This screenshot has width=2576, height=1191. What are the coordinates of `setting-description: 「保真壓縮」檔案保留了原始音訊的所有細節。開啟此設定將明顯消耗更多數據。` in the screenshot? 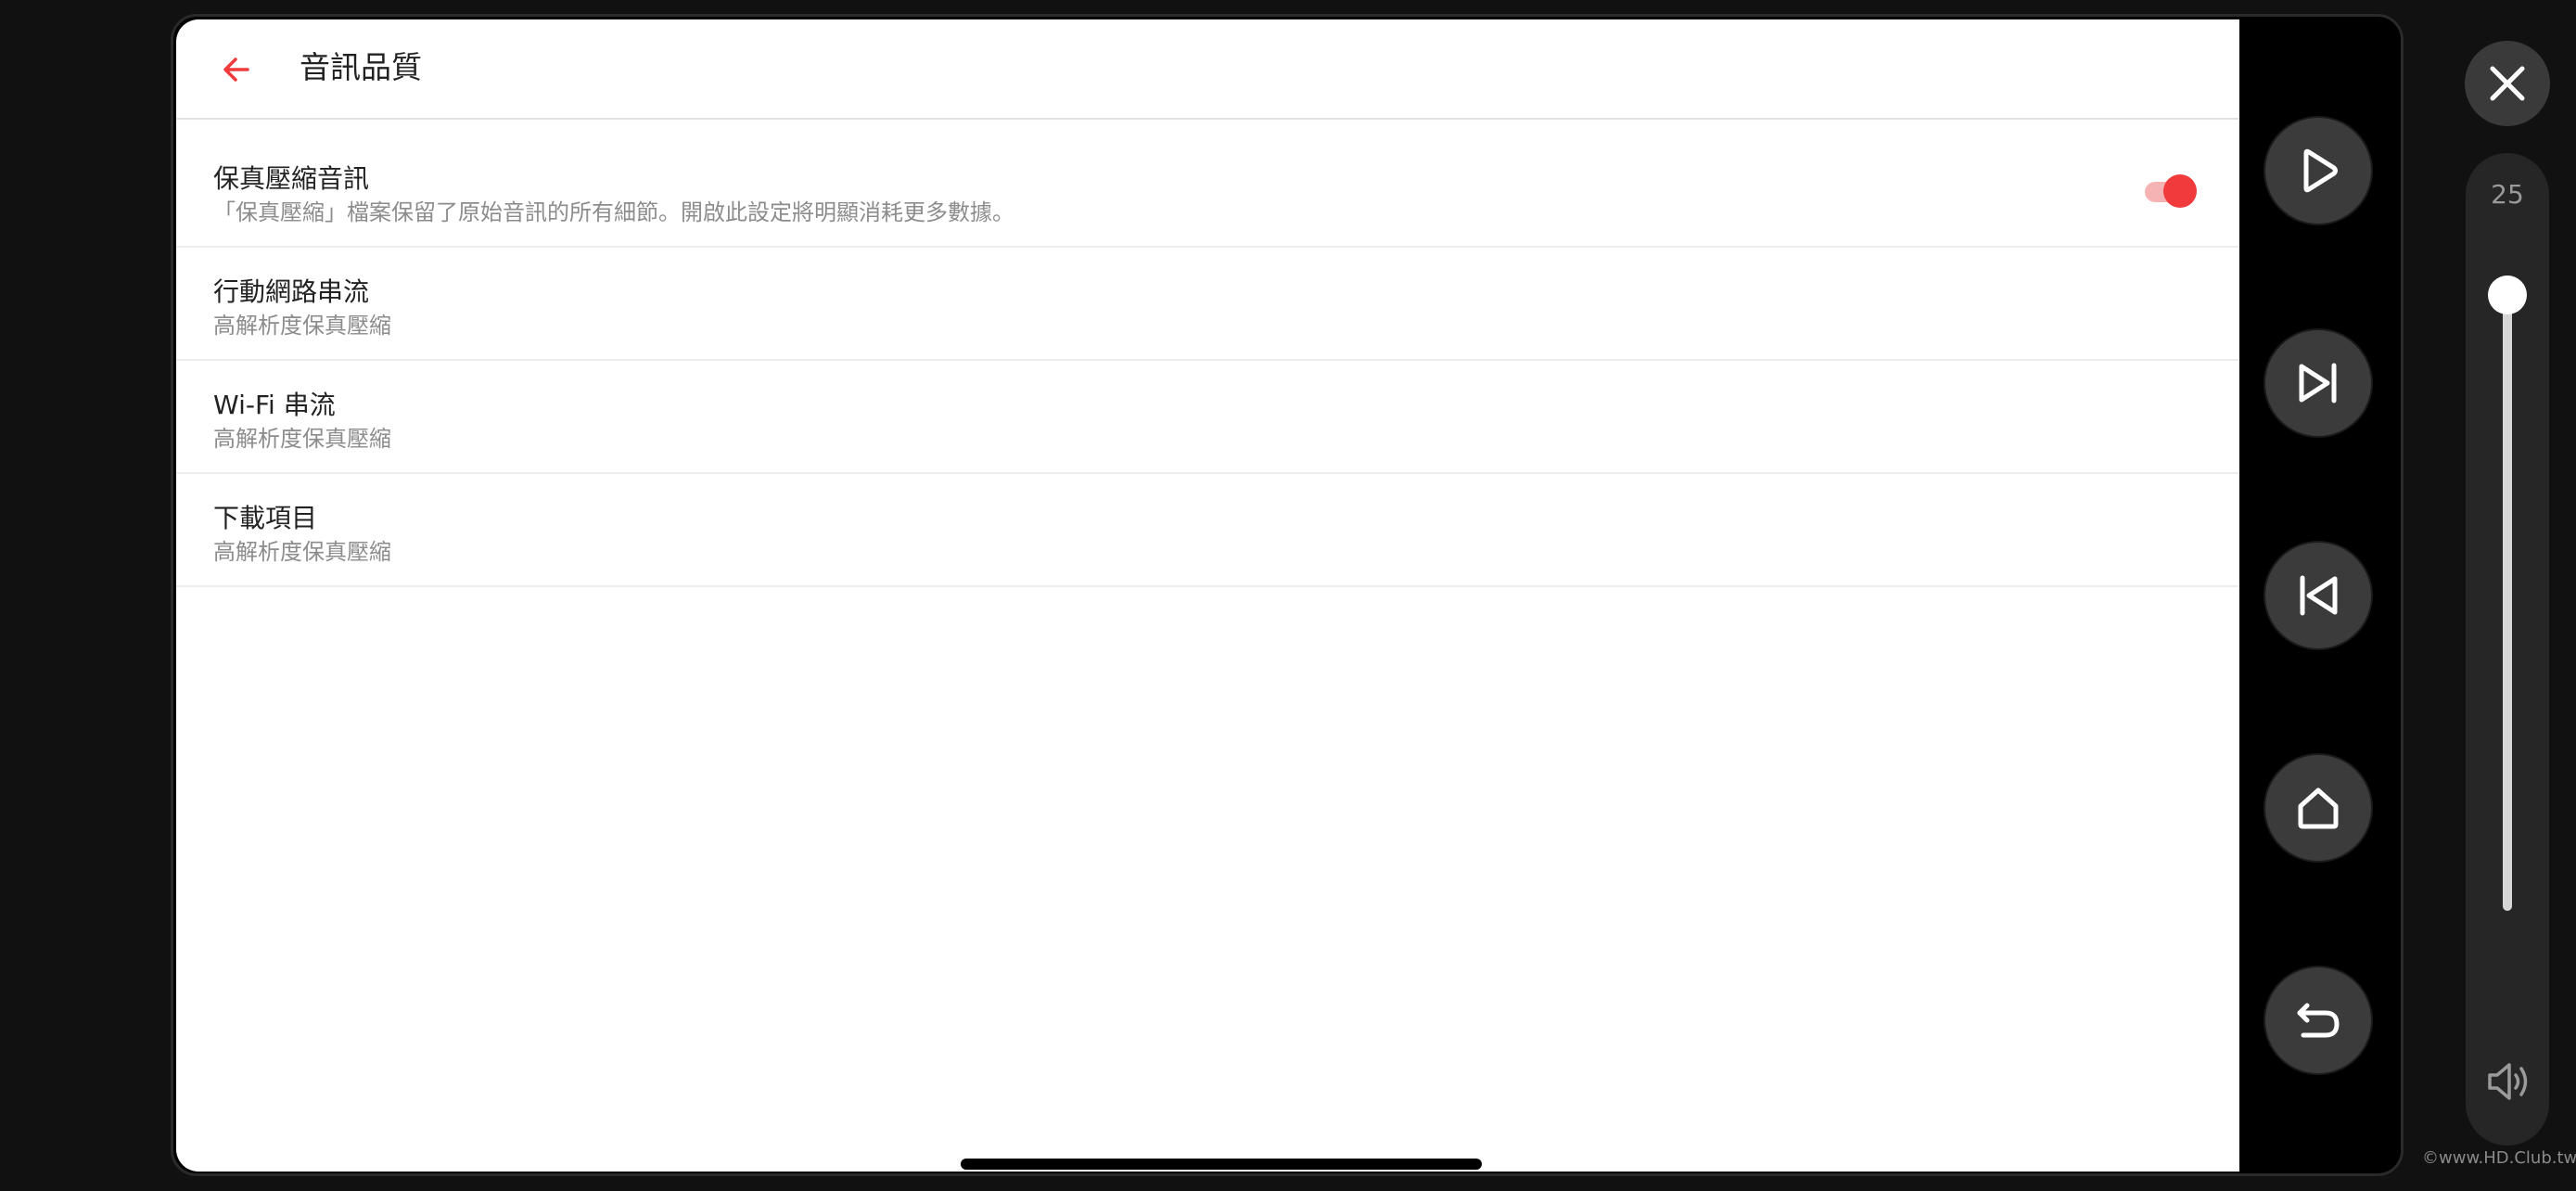 It's located at (613, 212).